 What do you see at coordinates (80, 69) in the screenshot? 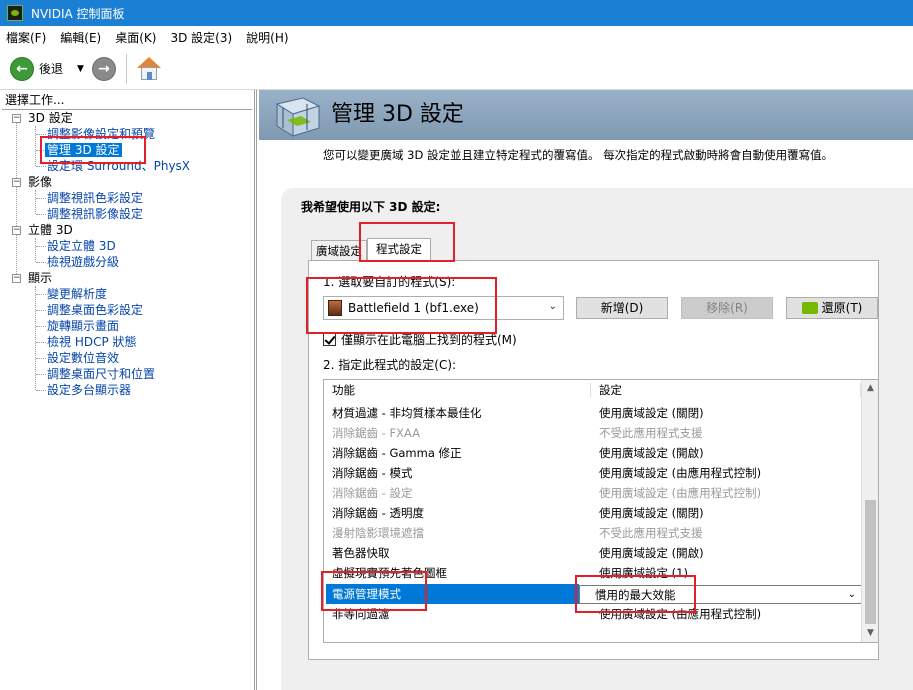
I see `history-dropdown-icon: ▼` at bounding box center [80, 69].